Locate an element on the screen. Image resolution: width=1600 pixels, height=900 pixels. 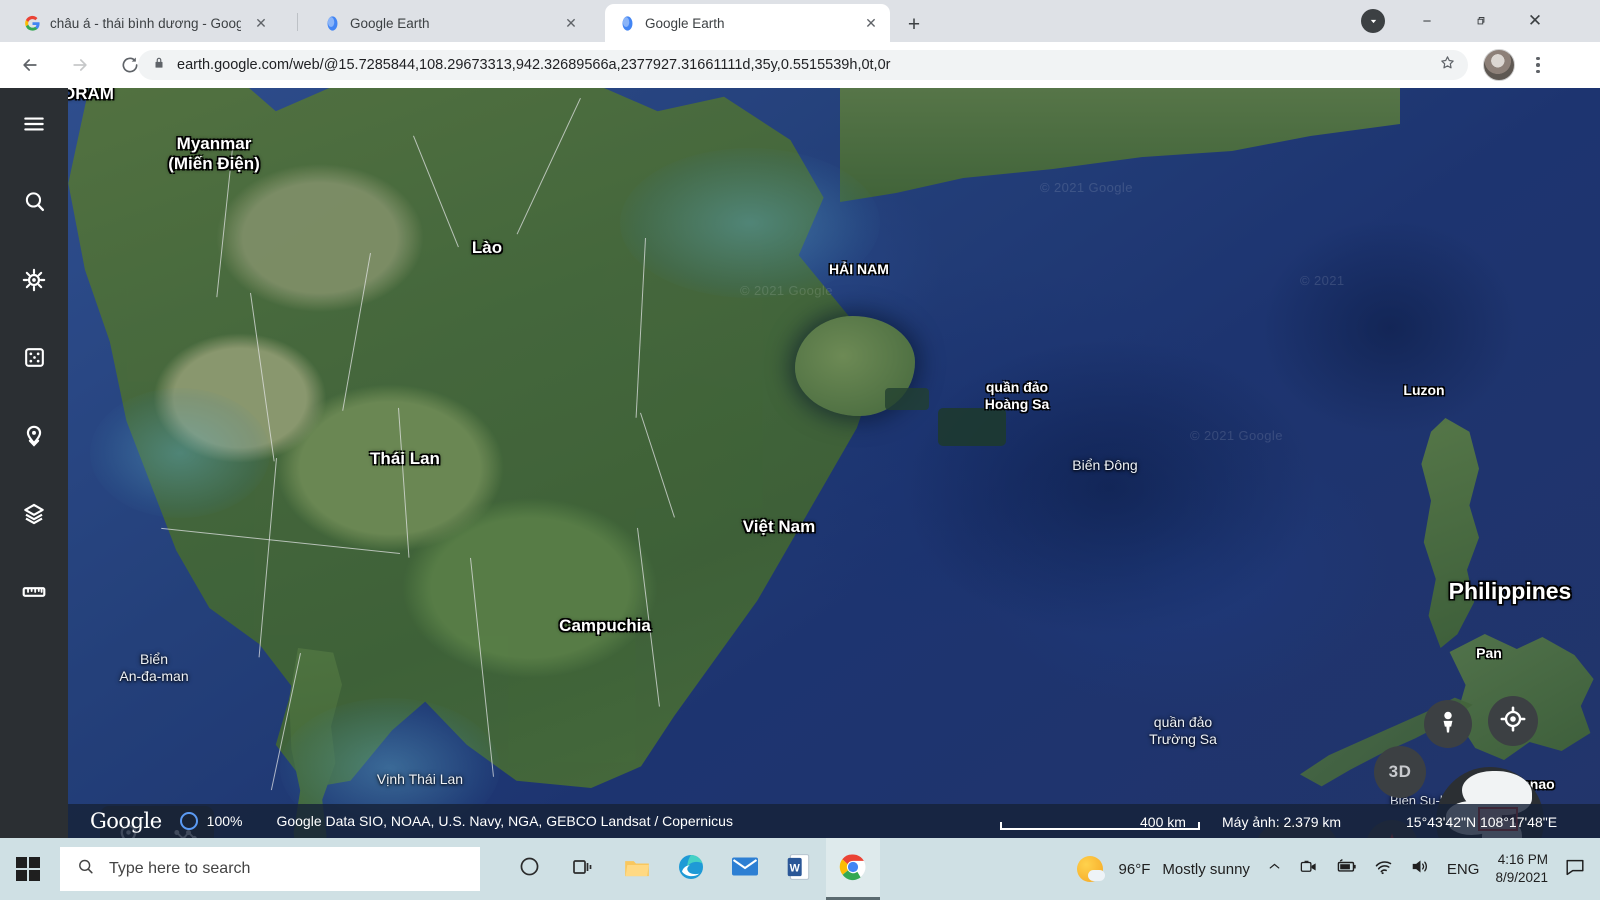
clock: 4:16 PM 8/9/2021 is located at coordinates (1521, 869).